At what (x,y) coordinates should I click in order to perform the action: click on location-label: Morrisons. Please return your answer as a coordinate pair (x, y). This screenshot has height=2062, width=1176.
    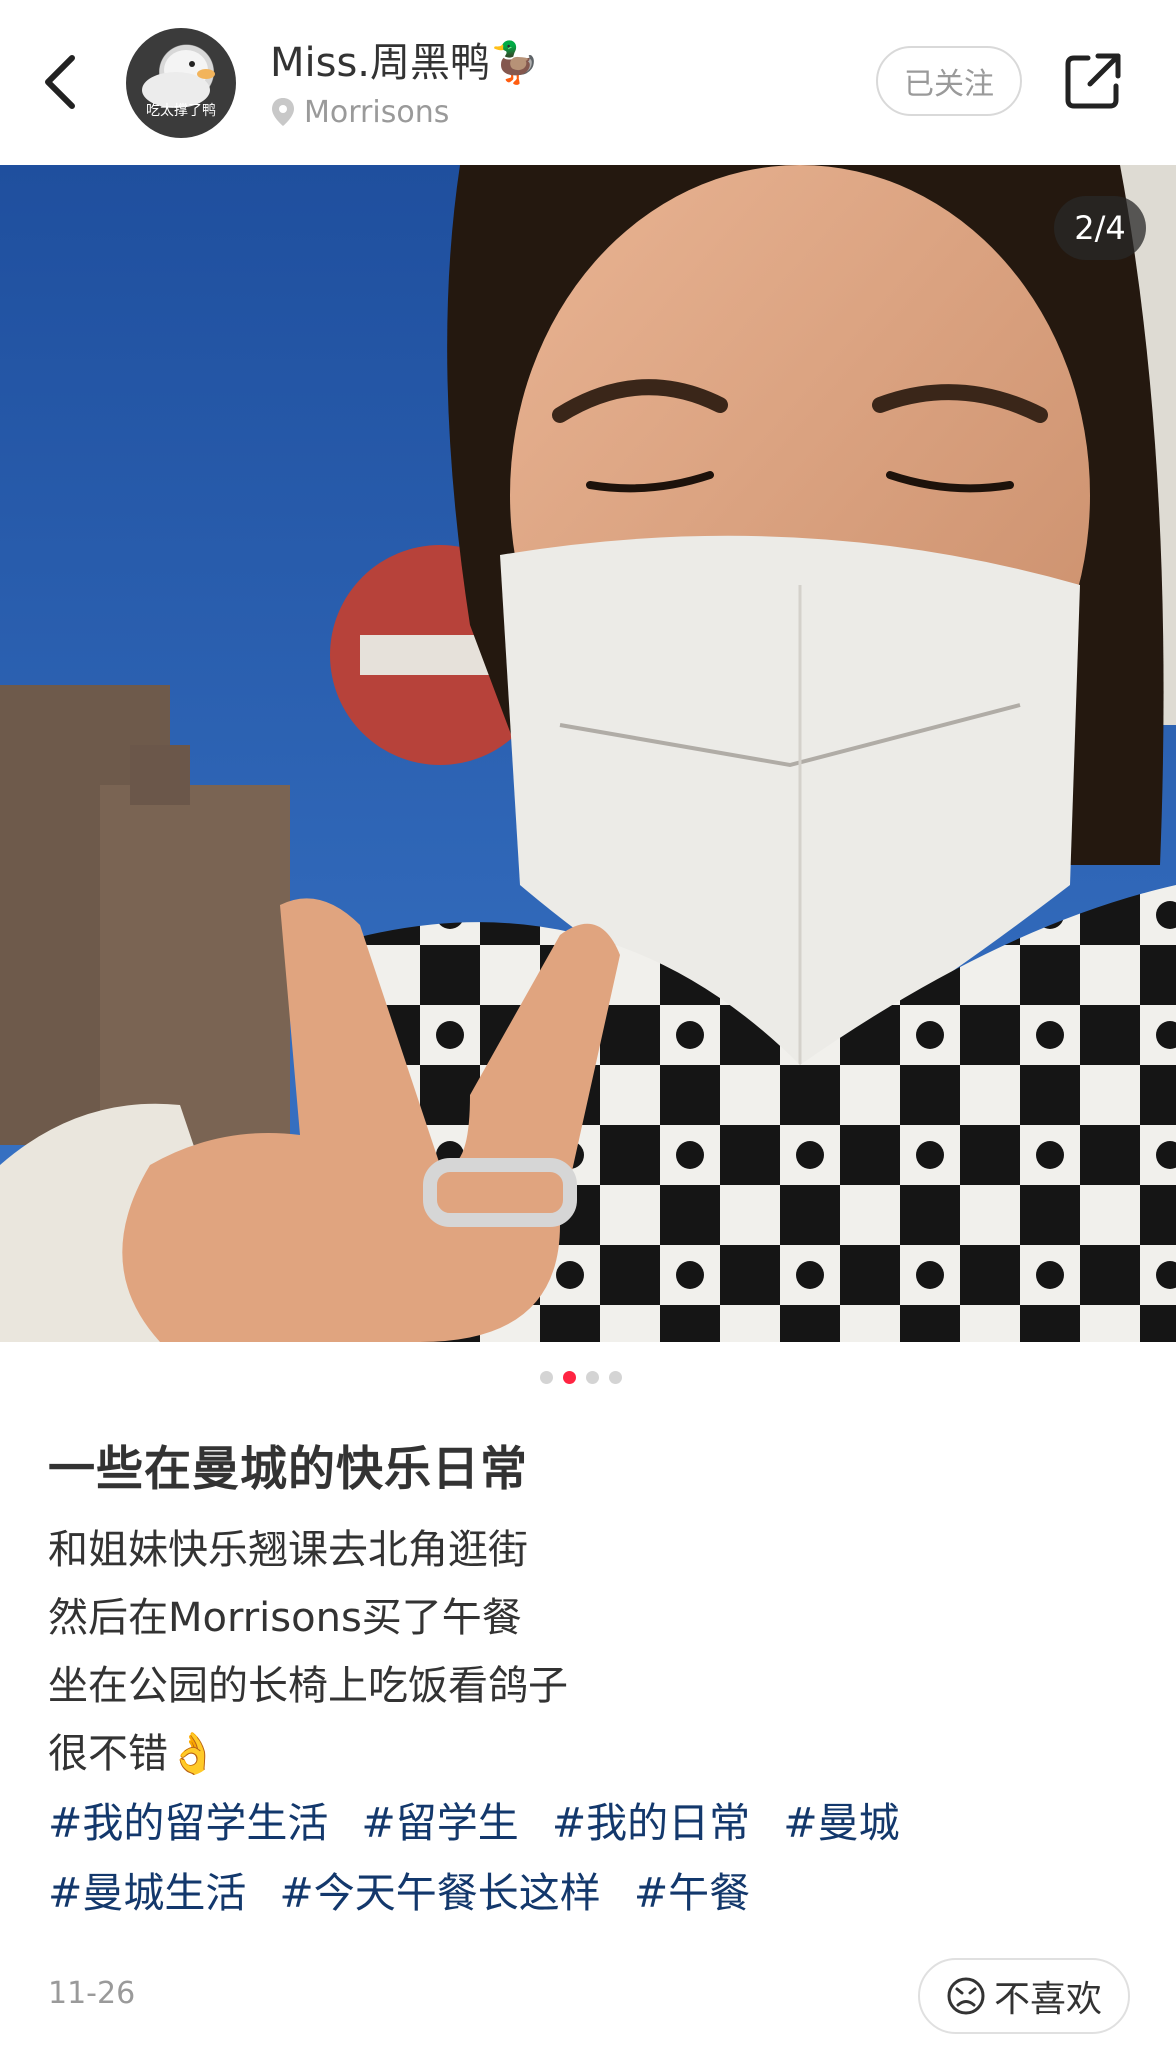
    Looking at the image, I should click on (377, 112).